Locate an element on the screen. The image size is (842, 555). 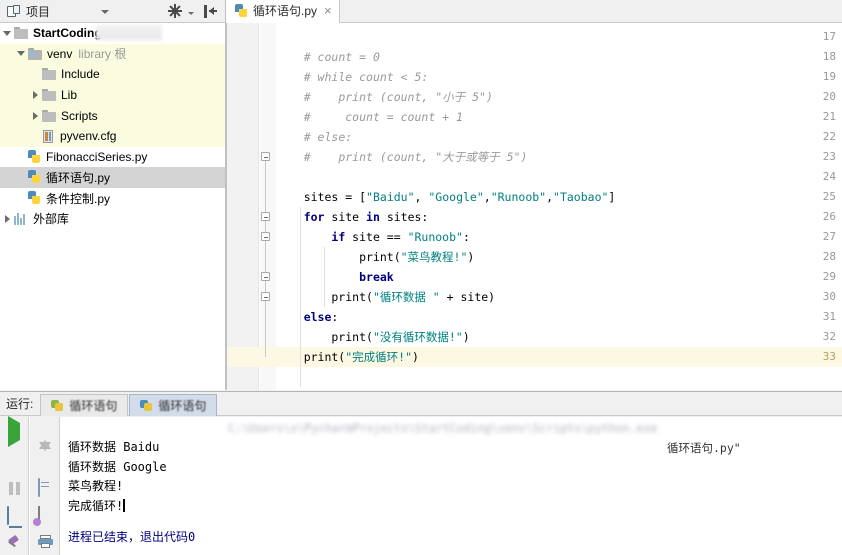
code-token: # count = count + 1 is located at coordinates (383, 117).